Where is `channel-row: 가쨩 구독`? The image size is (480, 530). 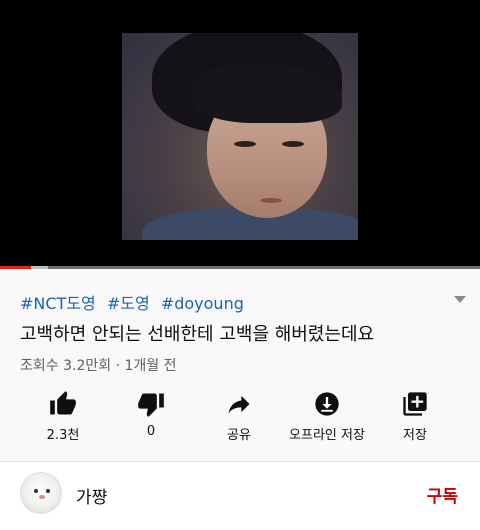 channel-row: 가쨩 구독 is located at coordinates (240, 496).